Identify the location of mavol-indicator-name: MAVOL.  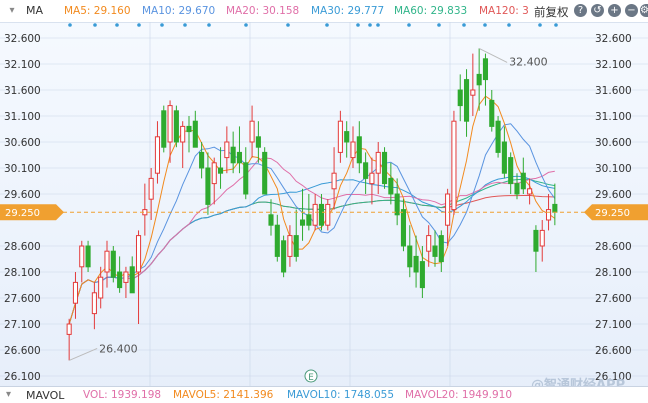
(45, 395).